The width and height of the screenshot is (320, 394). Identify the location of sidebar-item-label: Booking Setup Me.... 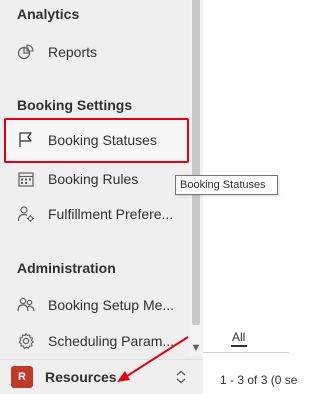
(111, 305).